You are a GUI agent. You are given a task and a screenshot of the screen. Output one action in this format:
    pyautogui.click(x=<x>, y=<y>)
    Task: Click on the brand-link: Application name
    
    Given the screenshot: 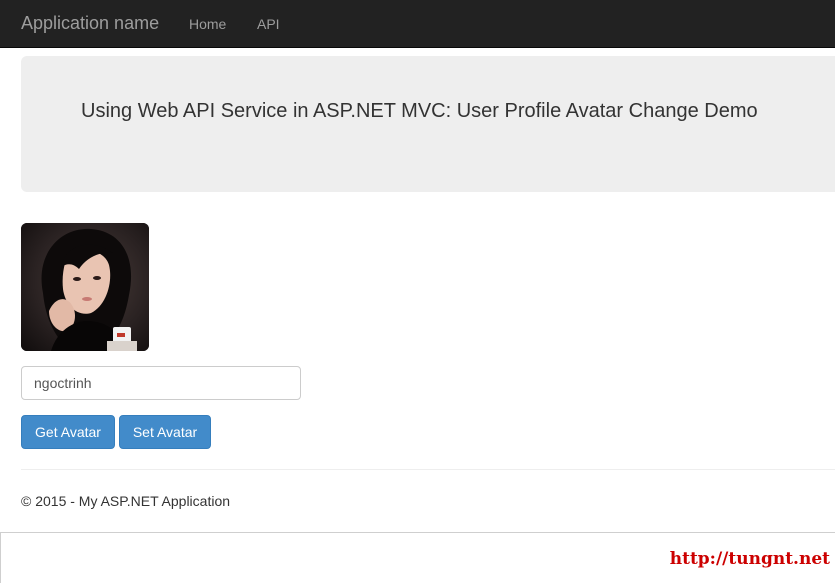 What is the action you would take?
    pyautogui.click(x=90, y=23)
    